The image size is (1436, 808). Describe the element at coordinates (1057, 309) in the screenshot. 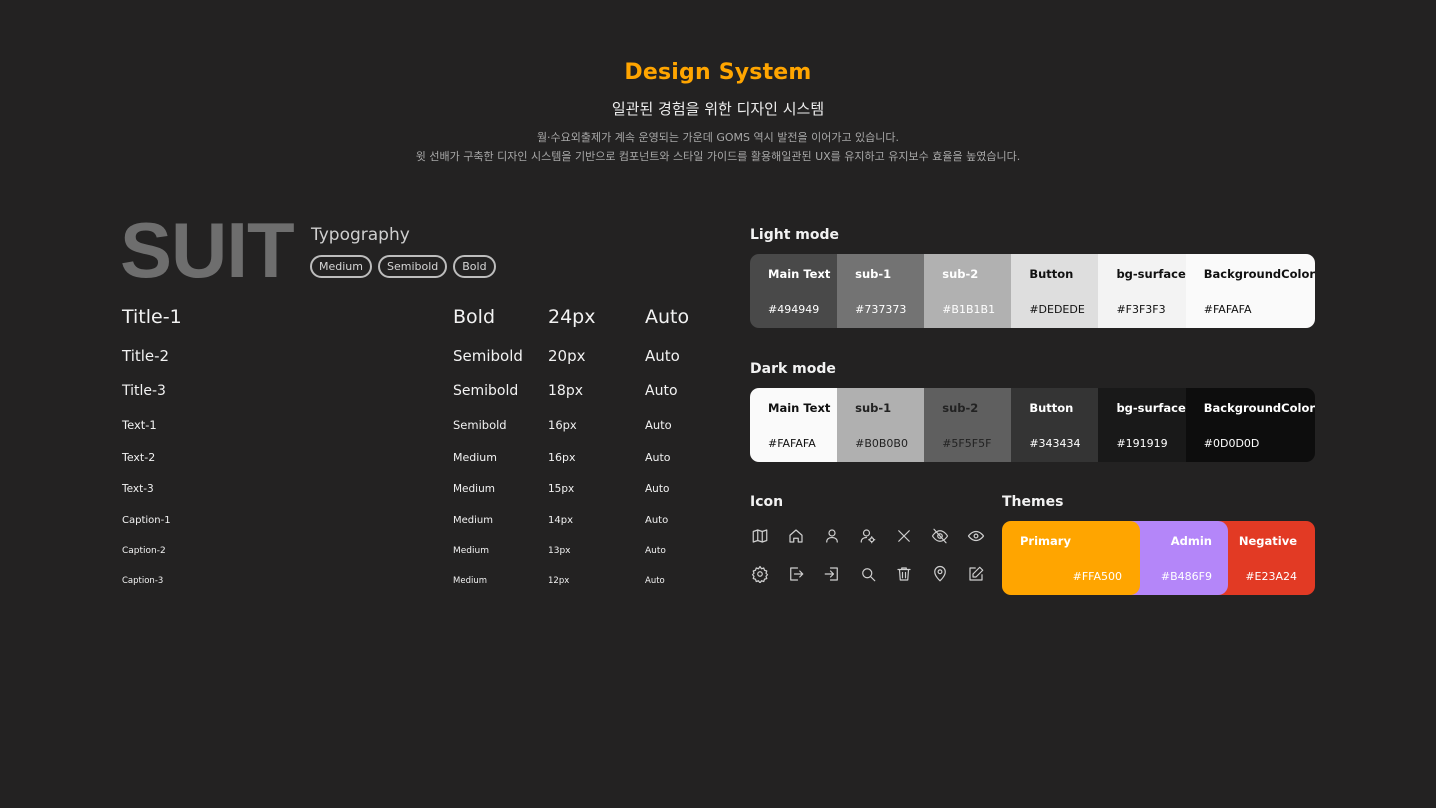

I see `swatch-hex: #DEDEDE` at that location.